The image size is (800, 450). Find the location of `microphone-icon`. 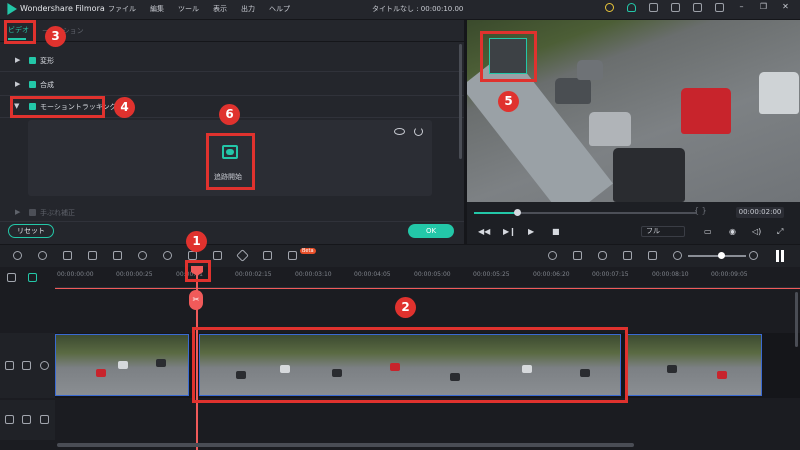

microphone-icon is located at coordinates (602, 255).